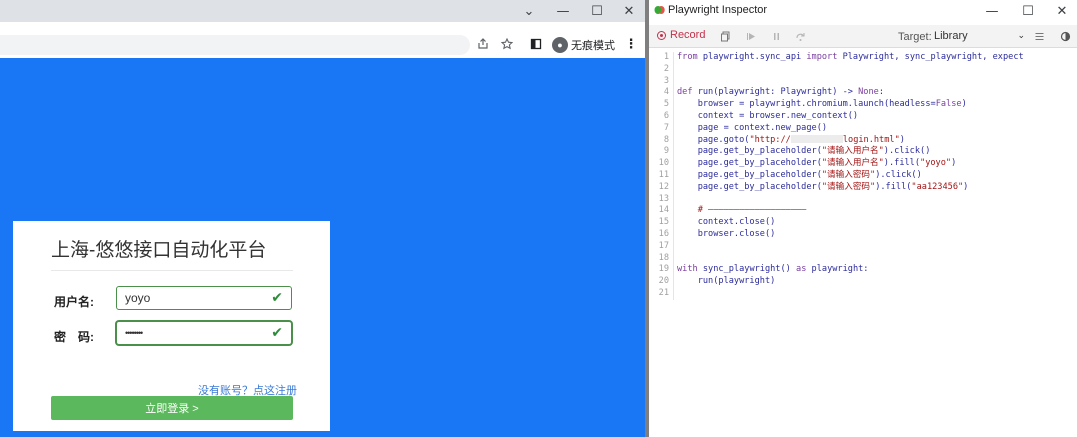  Describe the element at coordinates (560, 44) in the screenshot. I see `incognito-icon: ●` at that location.